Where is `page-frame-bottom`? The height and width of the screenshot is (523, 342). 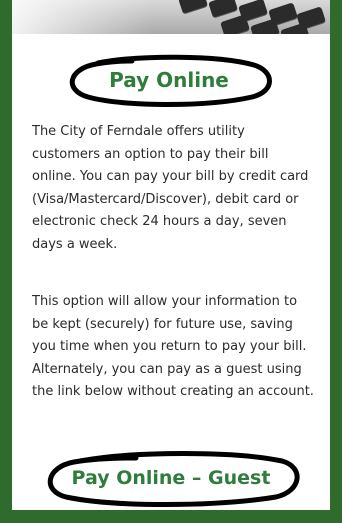
page-frame-bottom is located at coordinates (171, 516).